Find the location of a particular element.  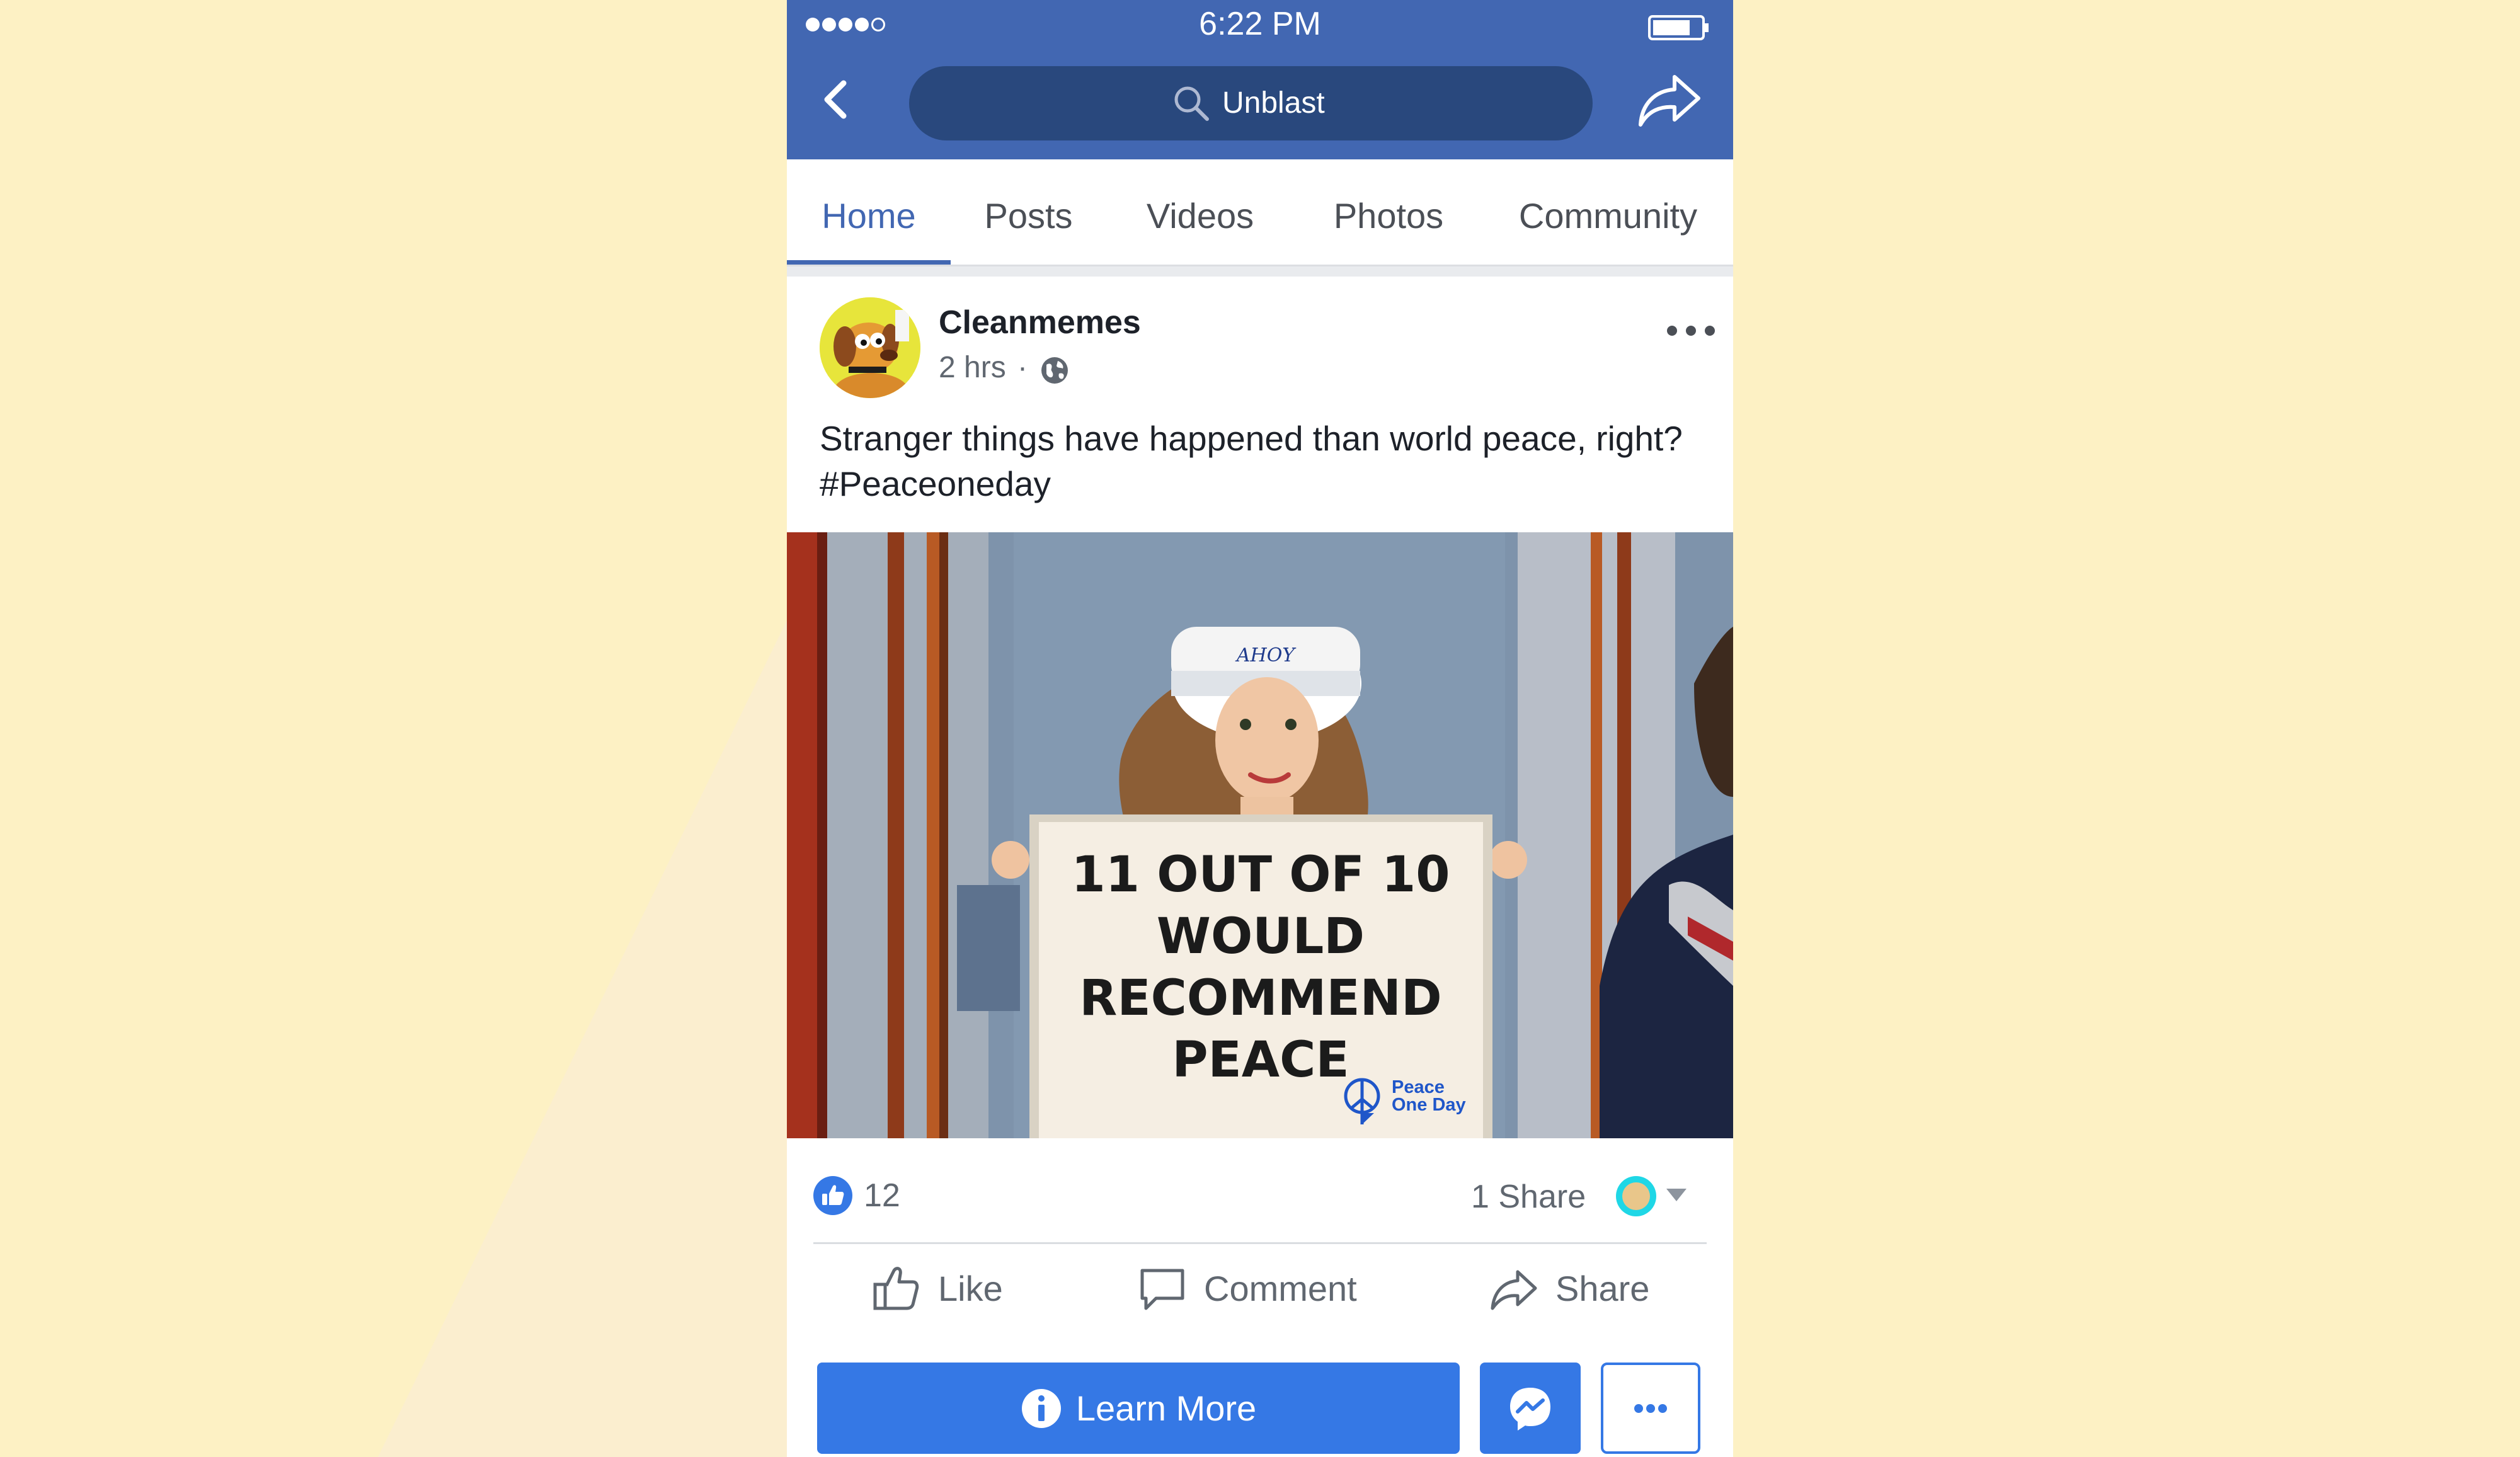

sign-line-1: 11 OUT OF 10 is located at coordinates (1261, 875).